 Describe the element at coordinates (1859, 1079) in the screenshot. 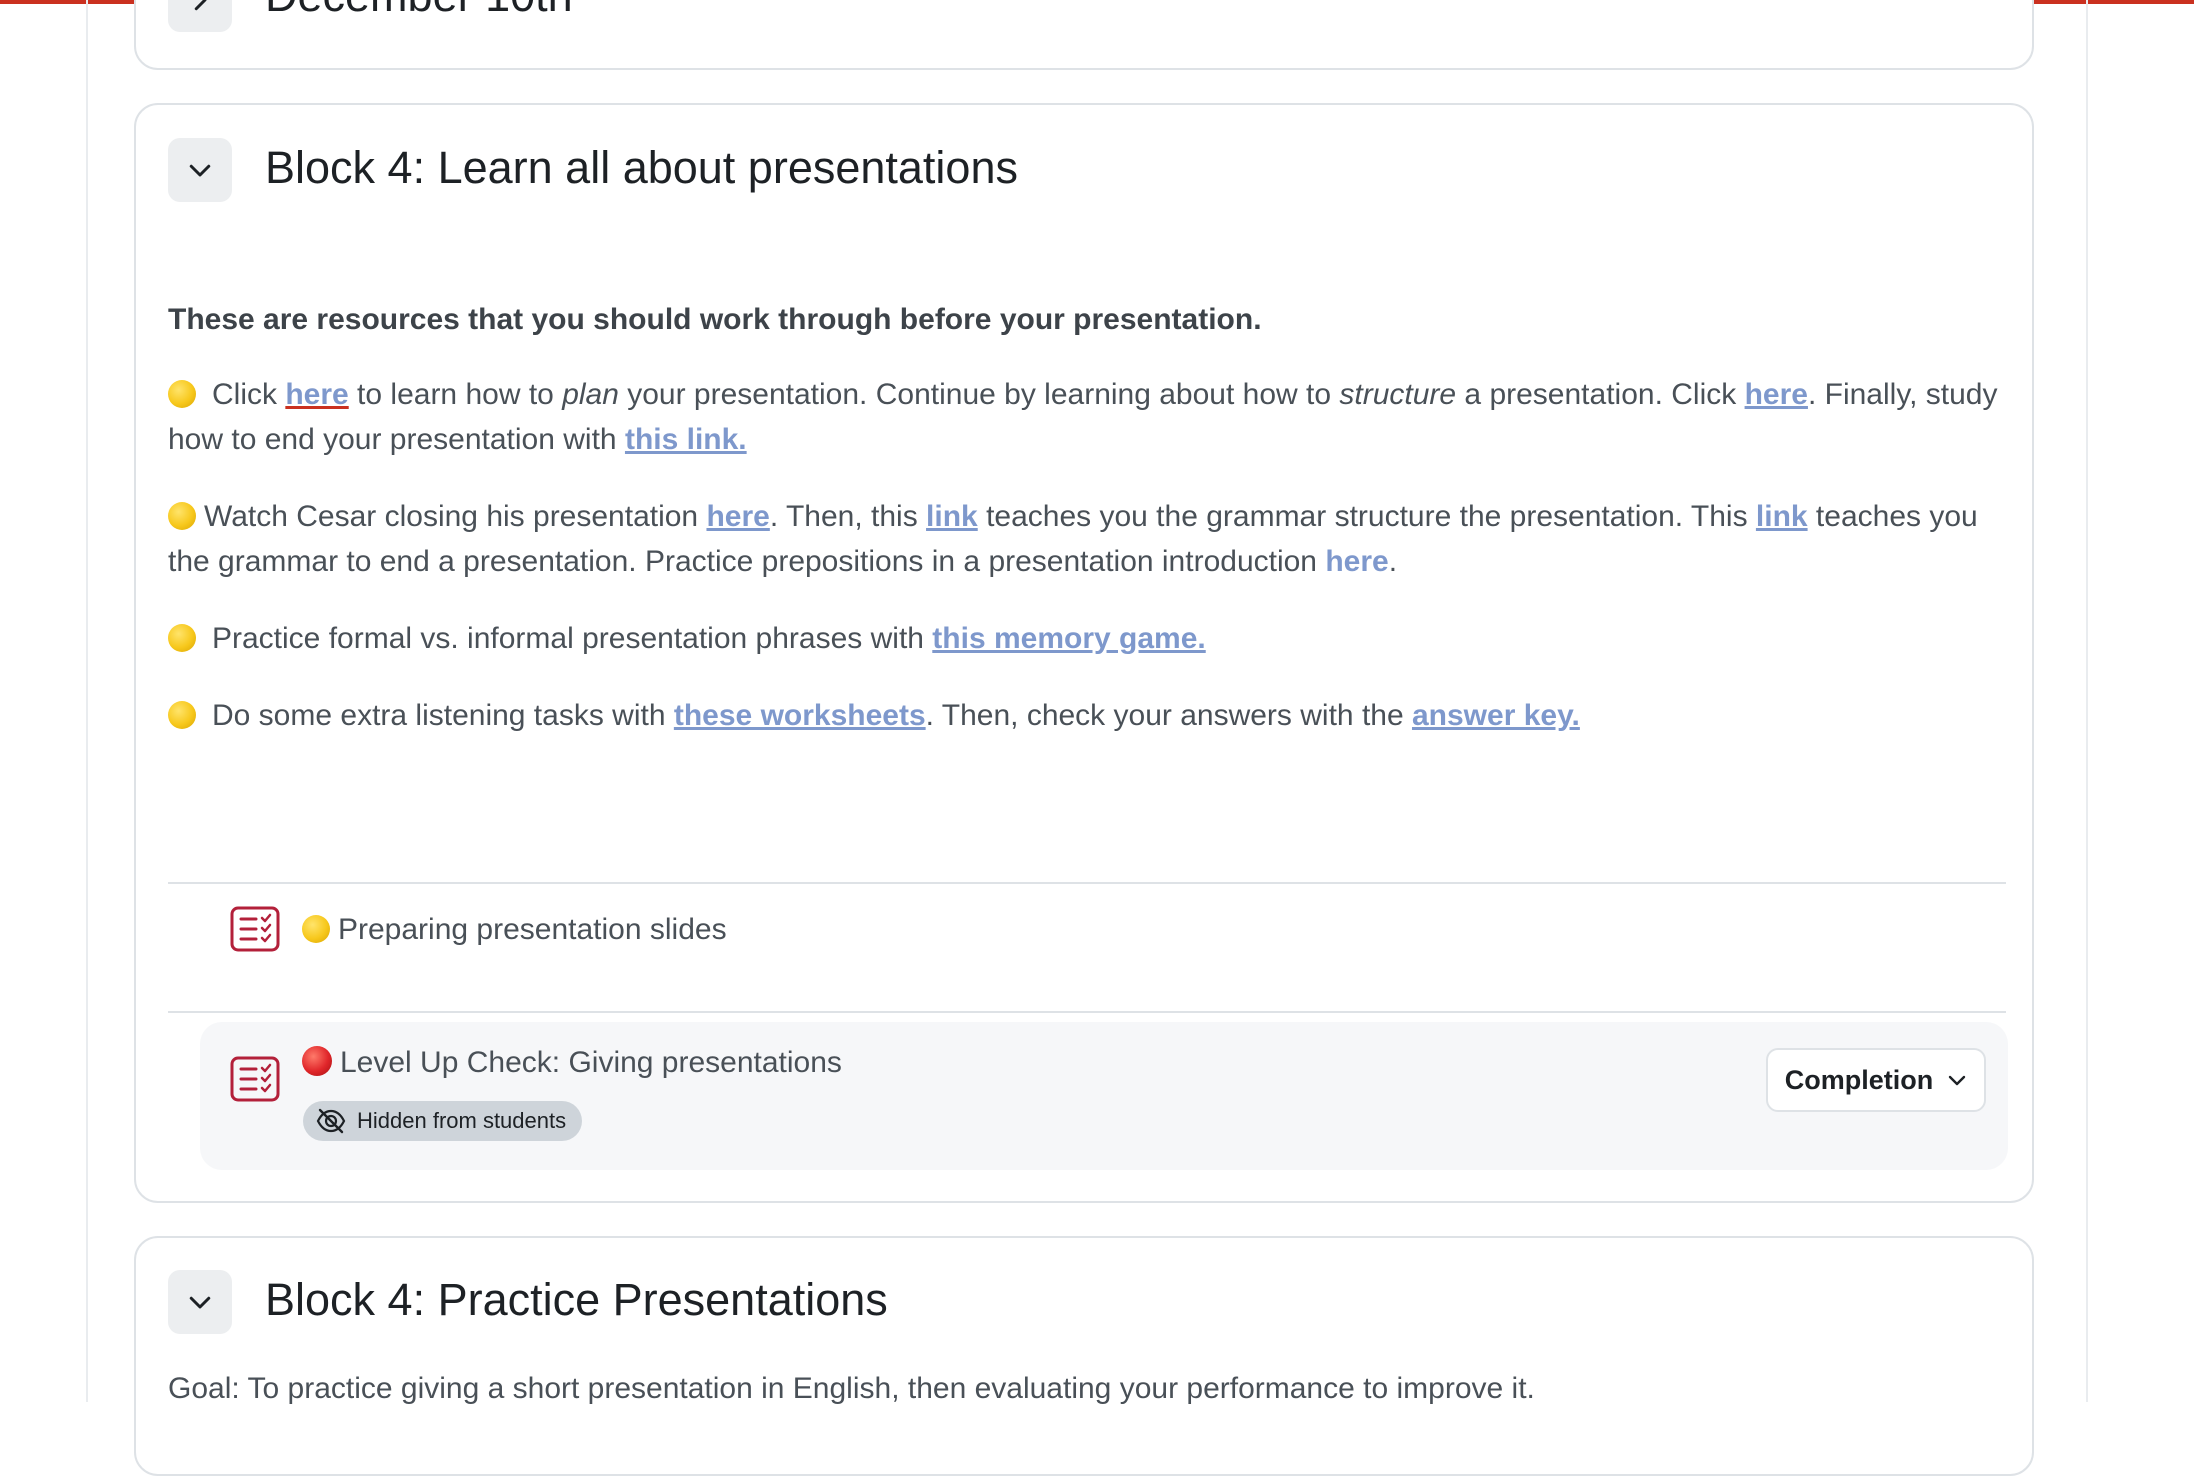

I see `completion-label: Completion` at that location.